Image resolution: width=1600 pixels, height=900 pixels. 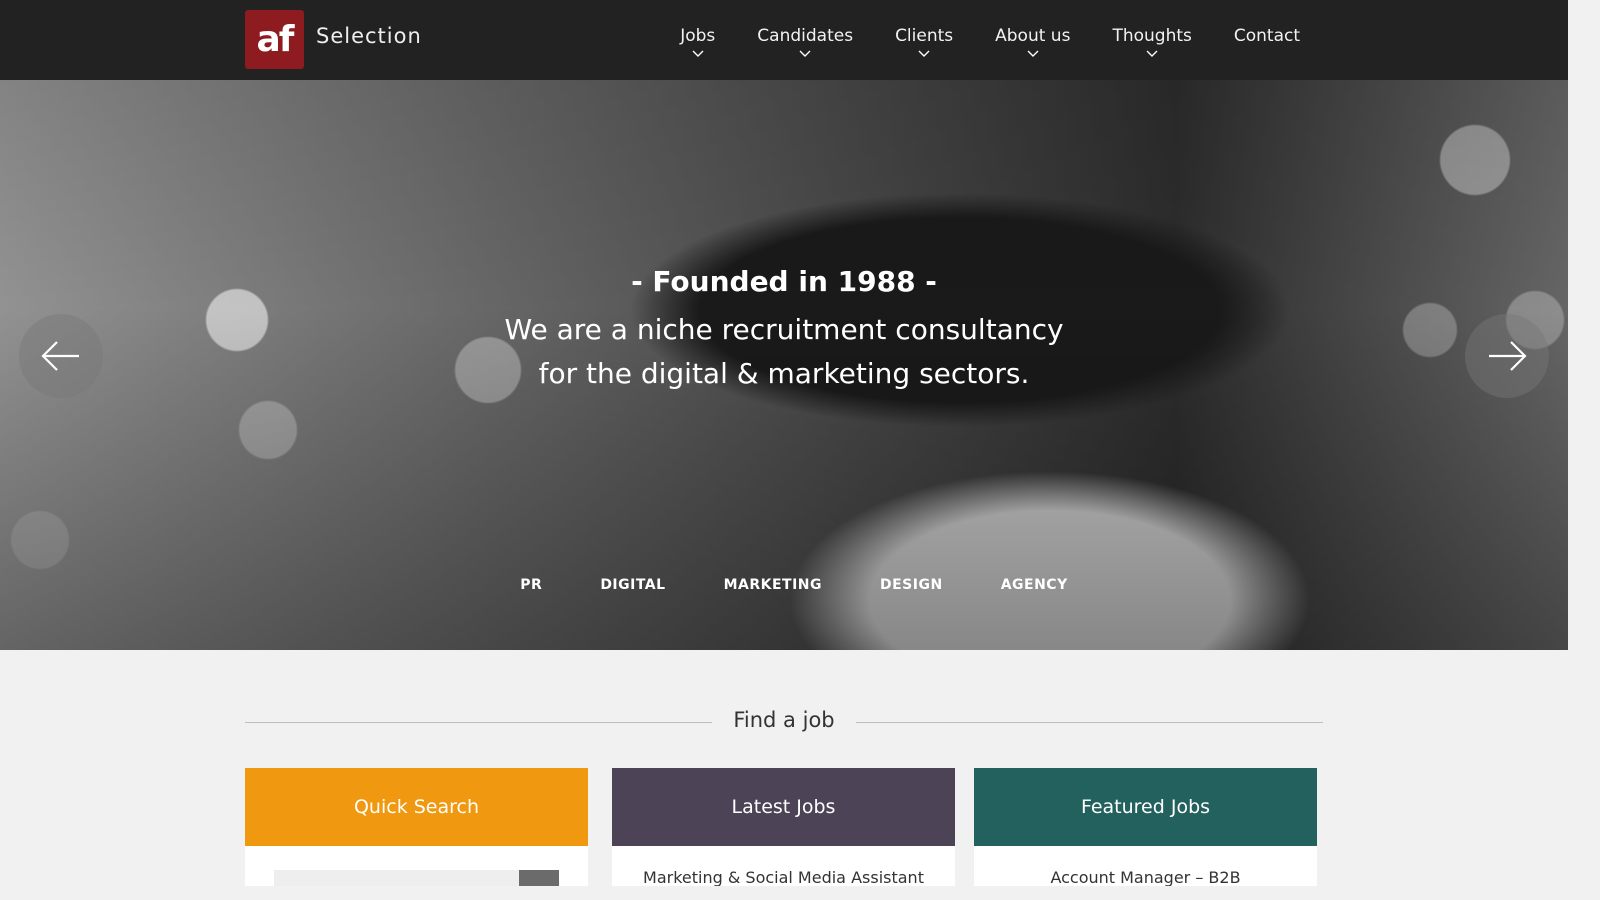 I want to click on nav-item-thoughts: Thoughts, so click(x=1152, y=42).